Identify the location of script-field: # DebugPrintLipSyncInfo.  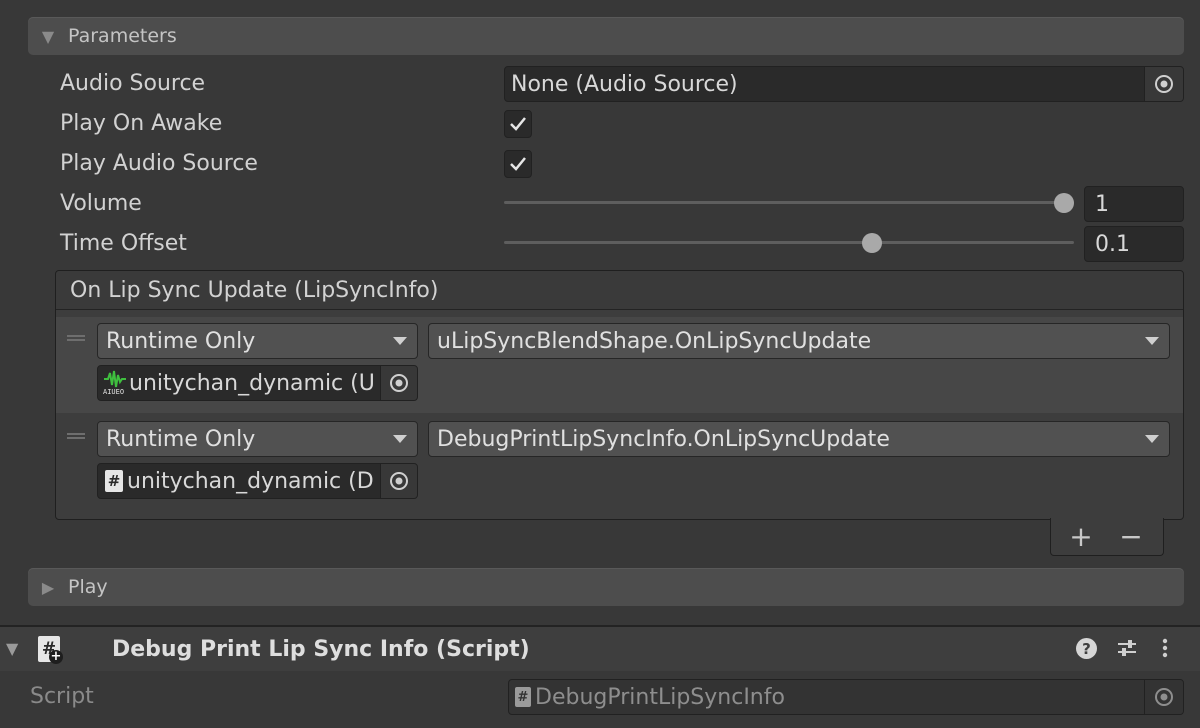
(846, 697).